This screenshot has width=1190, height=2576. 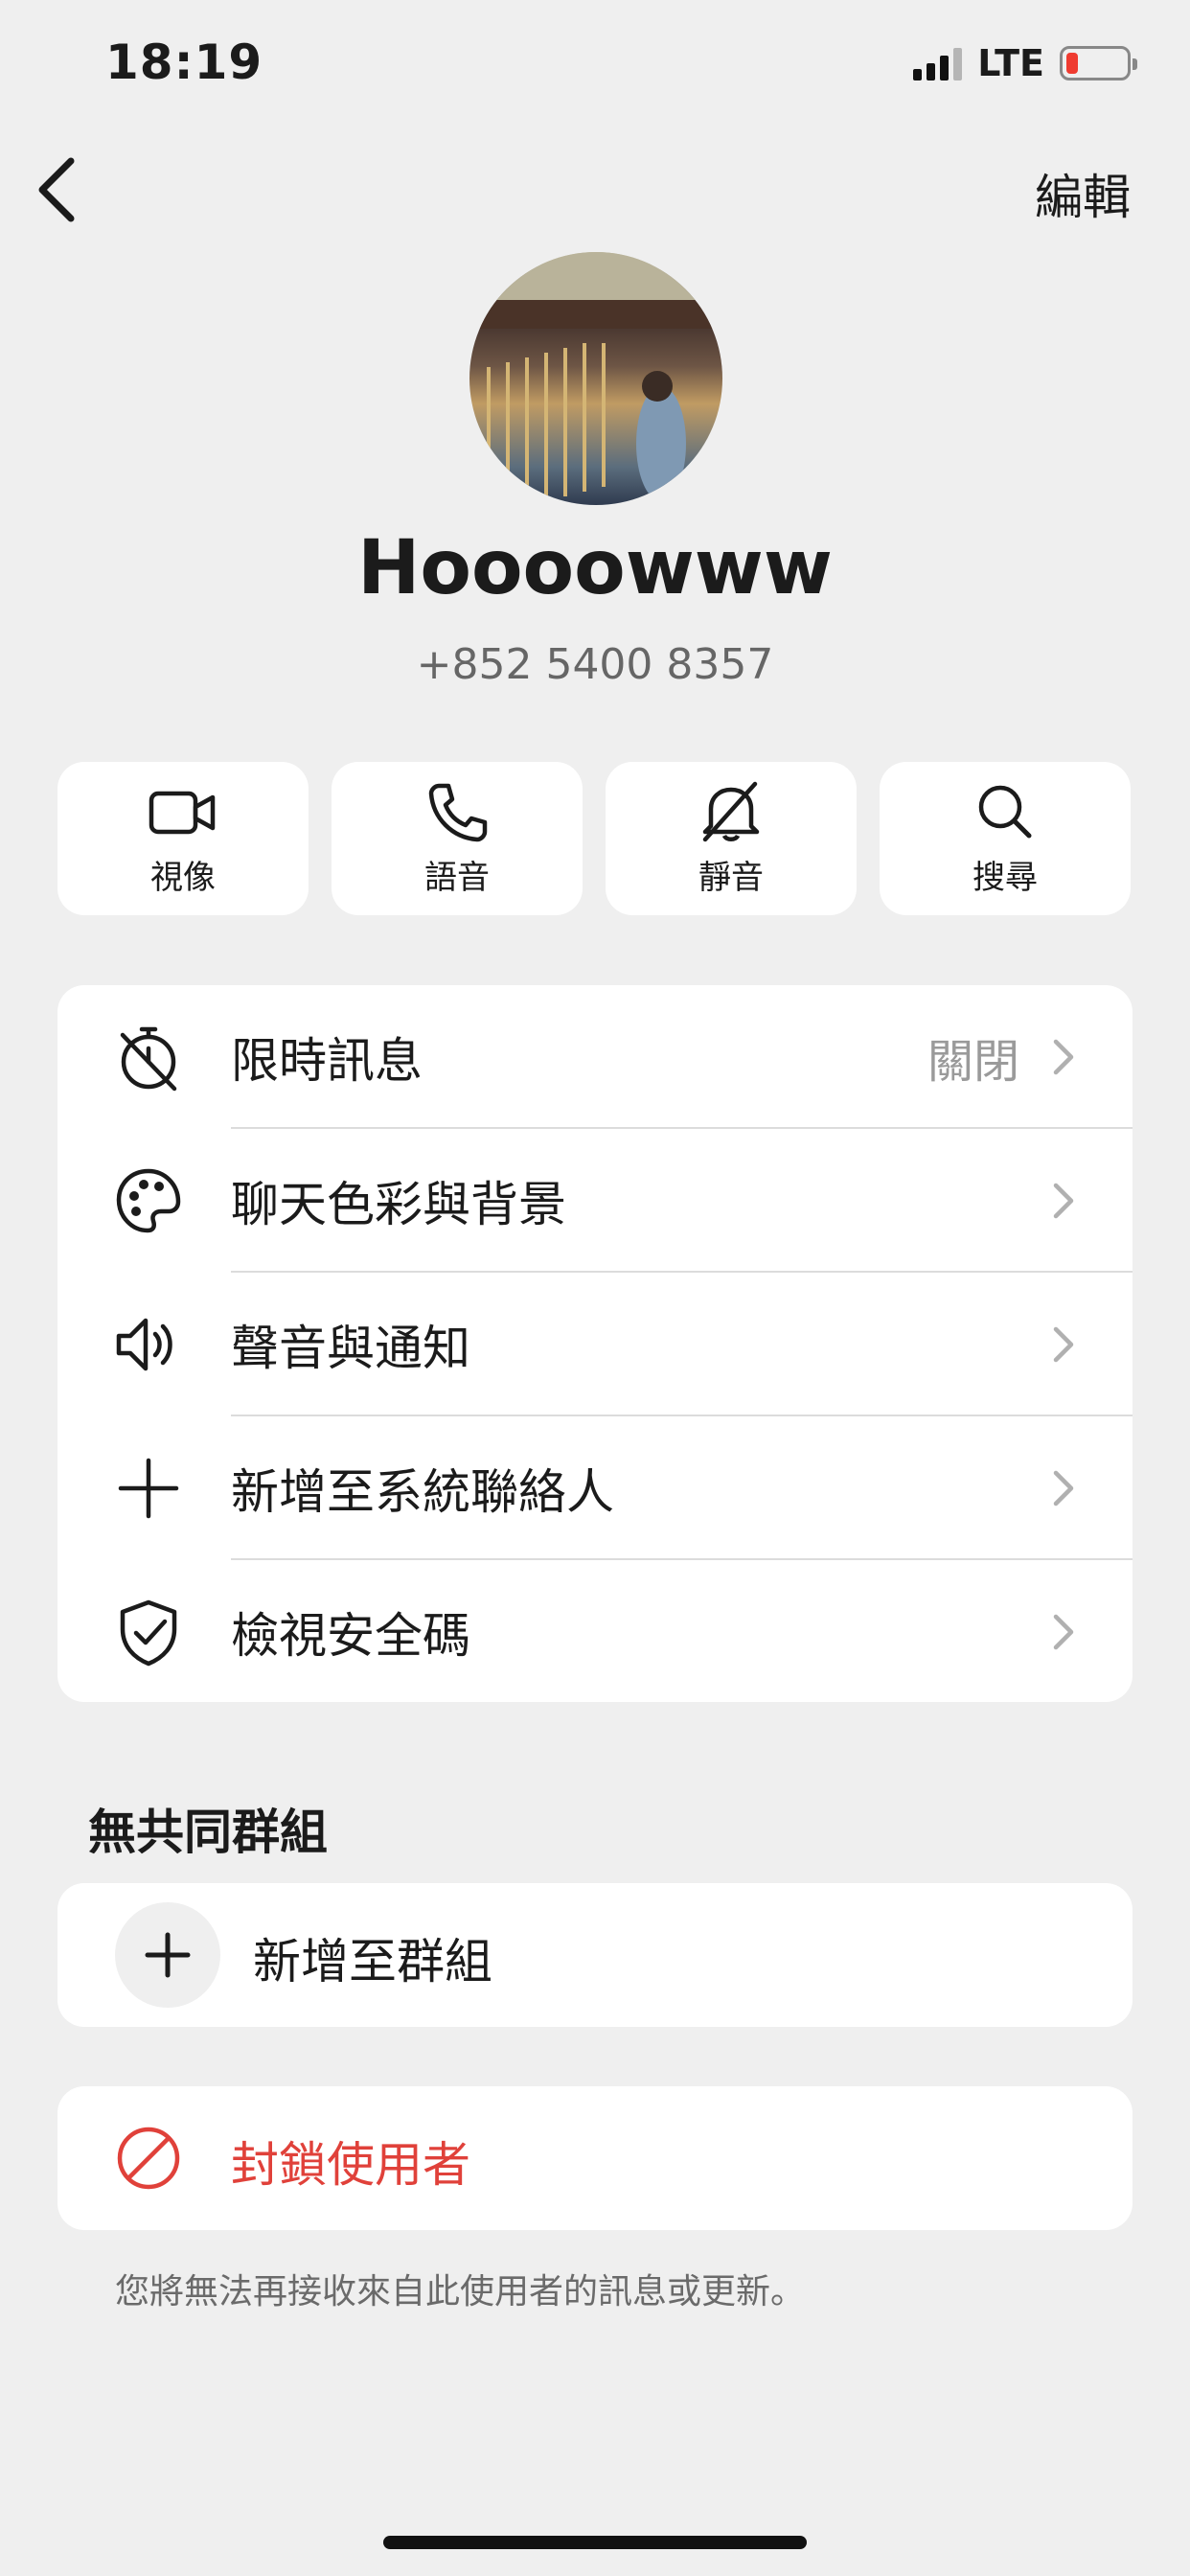 I want to click on contact-name: Hoooowww, so click(x=595, y=568).